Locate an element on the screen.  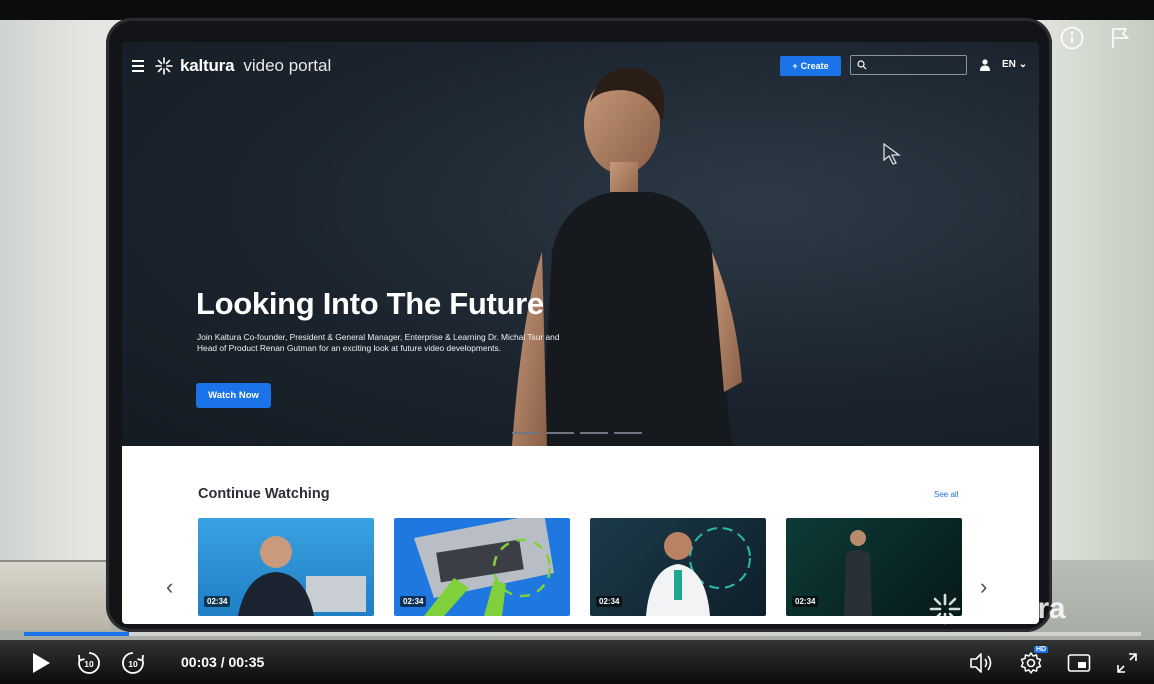
watermark-text: kaltura is located at coordinates (1017, 608).